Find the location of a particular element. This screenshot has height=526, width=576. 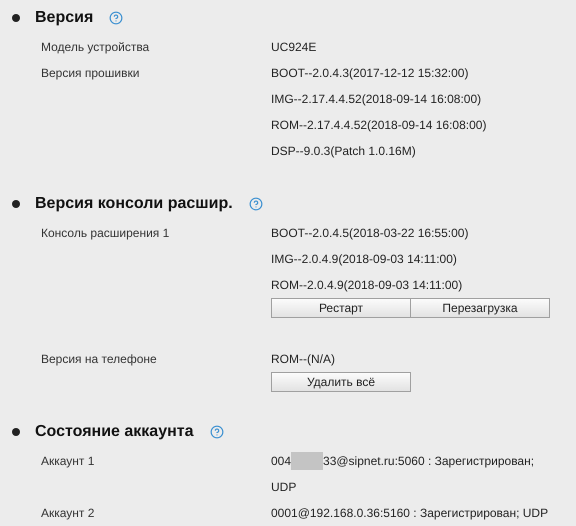

field-label: Версия прошивки is located at coordinates (90, 73).